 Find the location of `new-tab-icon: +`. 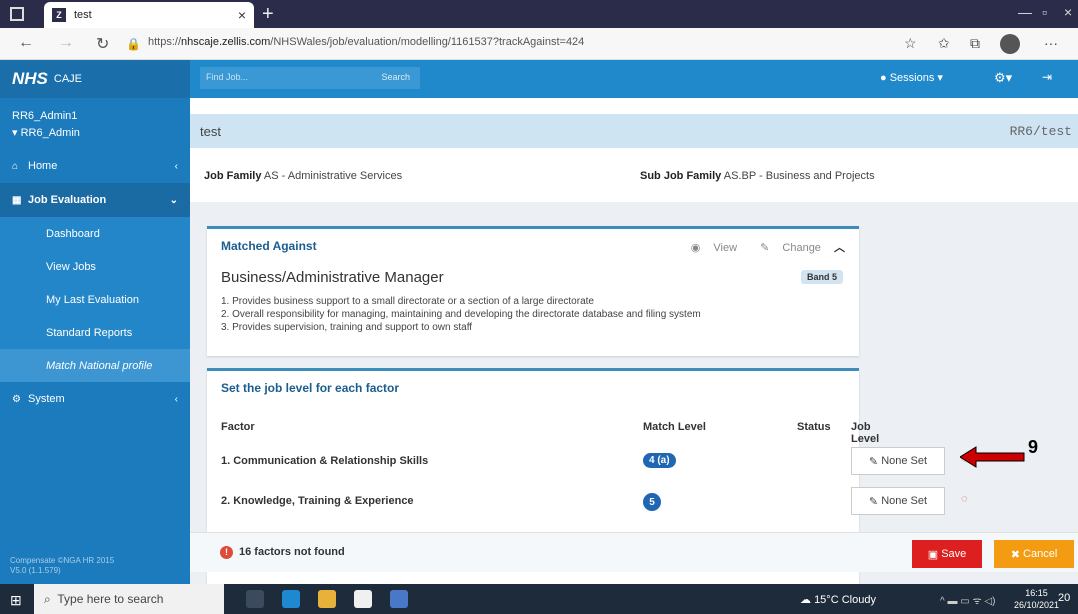

new-tab-icon: + is located at coordinates (268, 14).